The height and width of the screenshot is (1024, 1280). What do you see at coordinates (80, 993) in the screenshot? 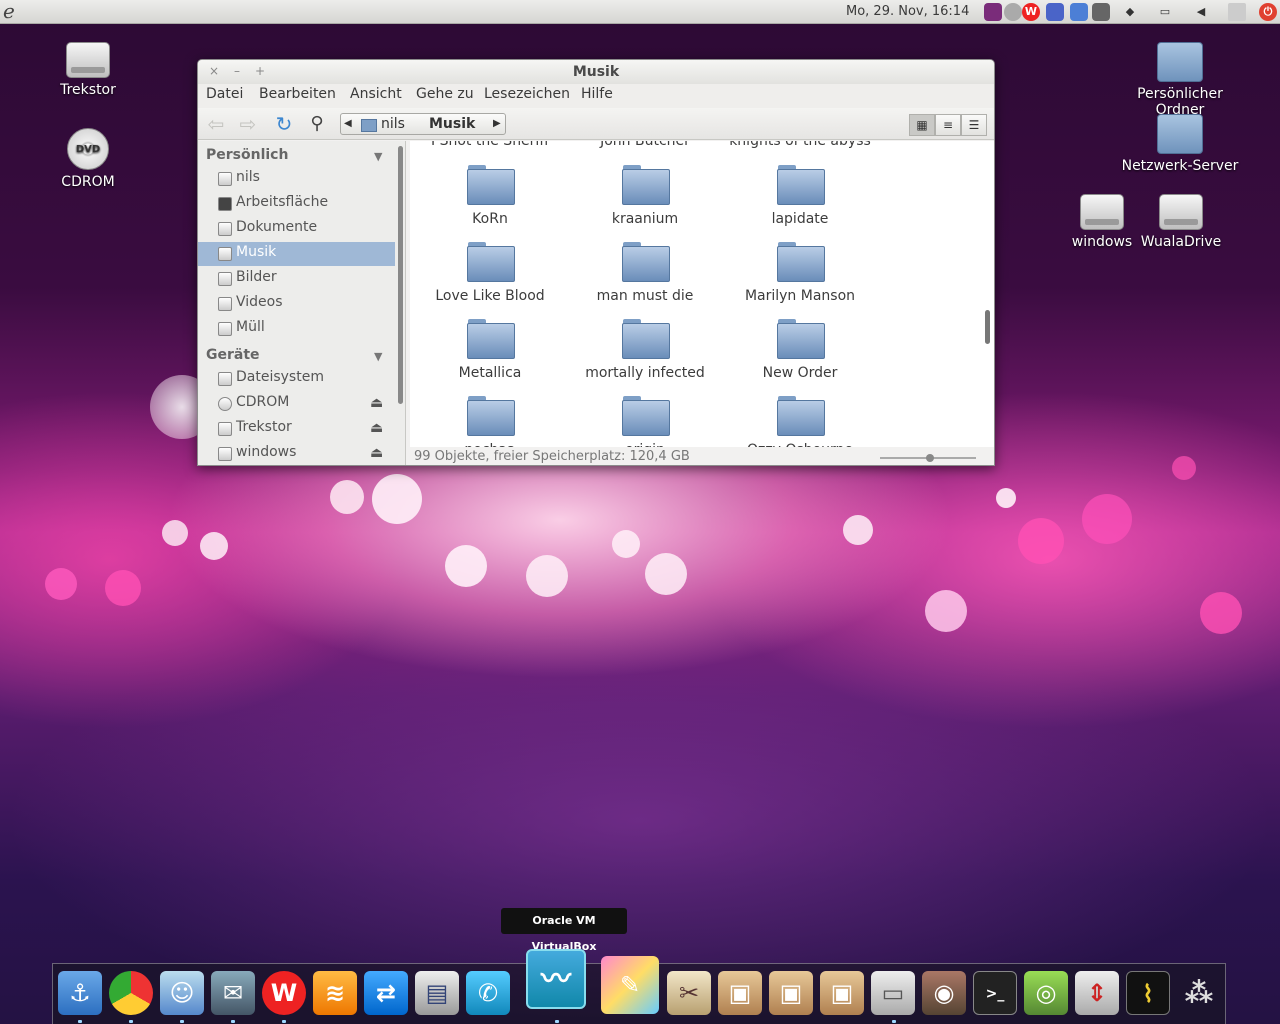
I see `anchor-icon: ⚓` at bounding box center [80, 993].